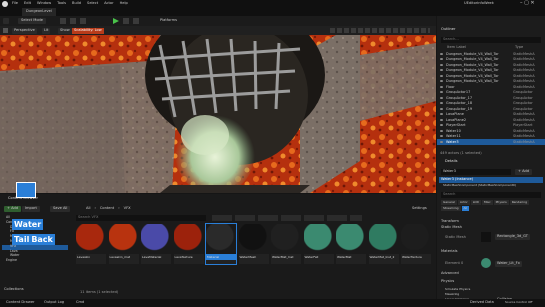  Describe the element at coordinates (491, 87) in the screenshot. I see `outliner-row: Floor StaticMeshA` at that location.